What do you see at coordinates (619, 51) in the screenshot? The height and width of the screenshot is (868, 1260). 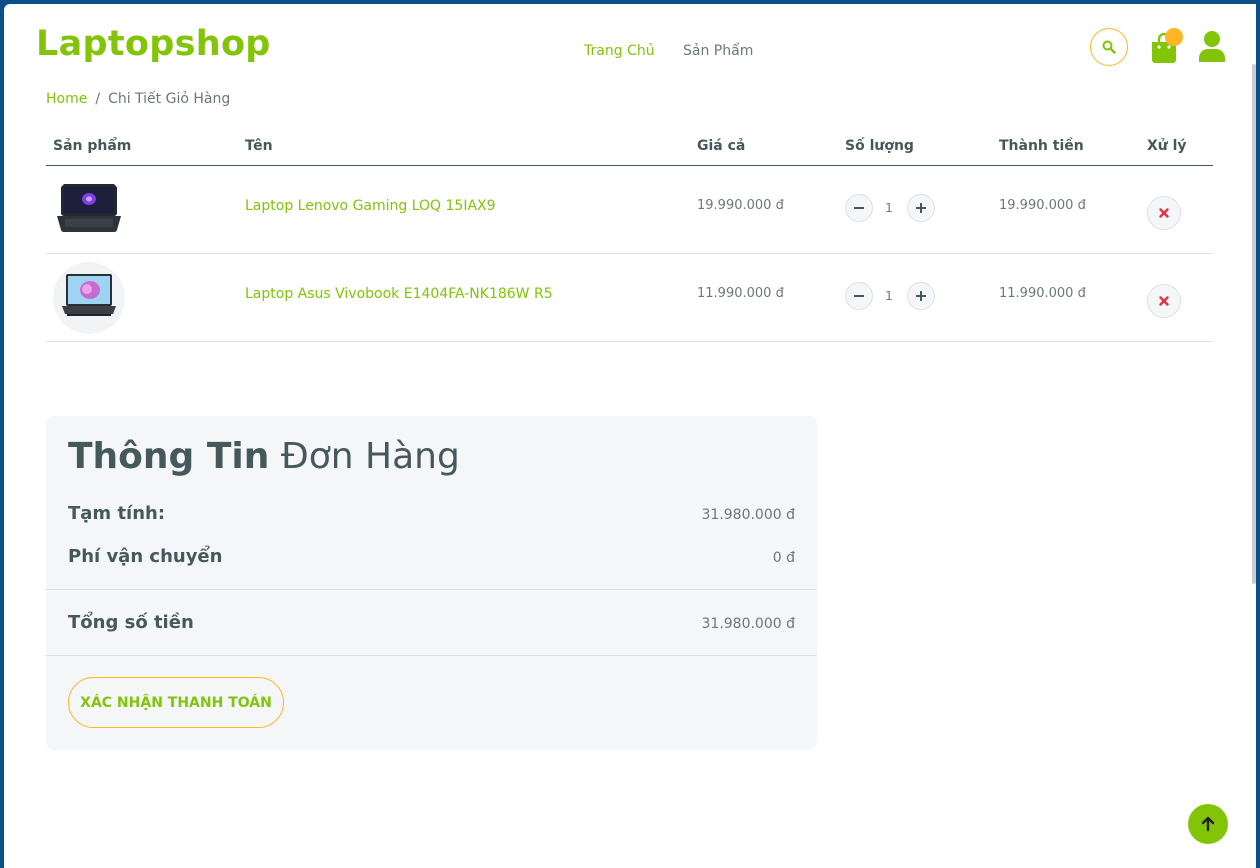 I see `nav-home: Trang Chủ` at bounding box center [619, 51].